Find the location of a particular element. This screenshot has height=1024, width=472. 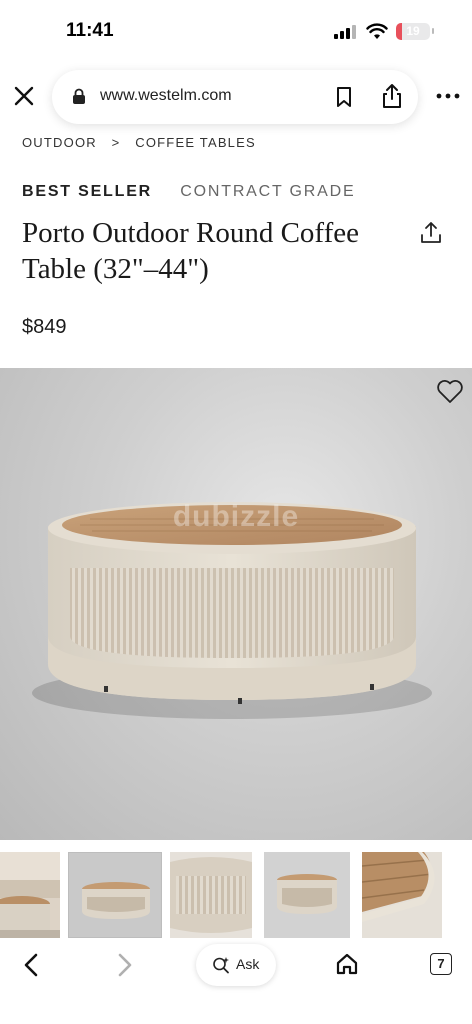

tabs-count: 7 is located at coordinates (441, 963).